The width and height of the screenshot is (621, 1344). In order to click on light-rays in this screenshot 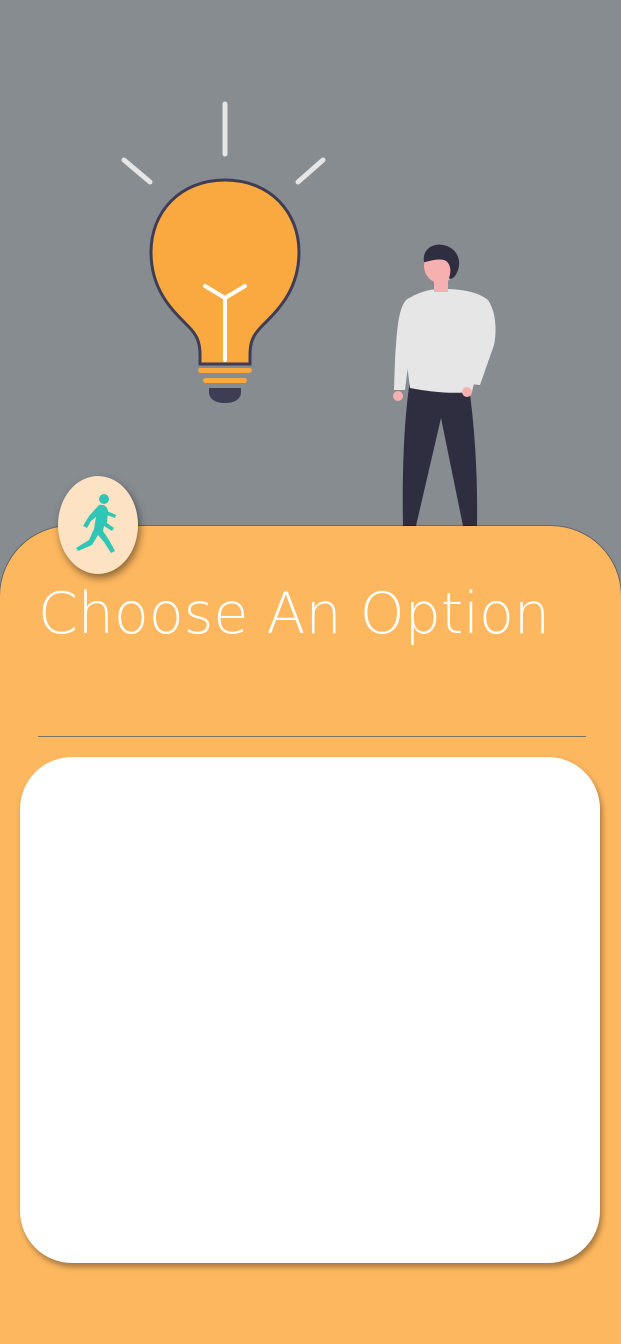, I will do `click(223, 143)`.